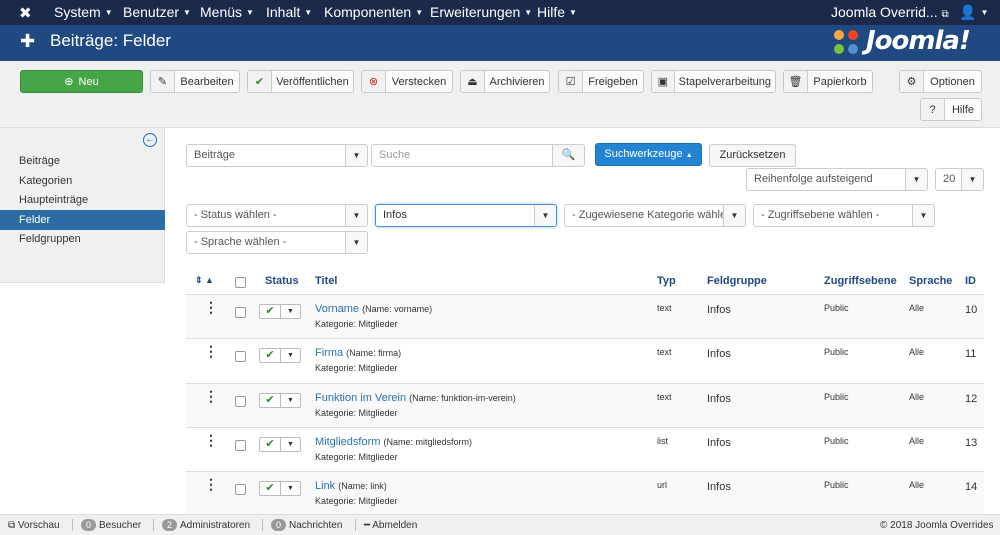  Describe the element at coordinates (360, 398) in the screenshot. I see `row-title-link: Funktion im Verein` at that location.